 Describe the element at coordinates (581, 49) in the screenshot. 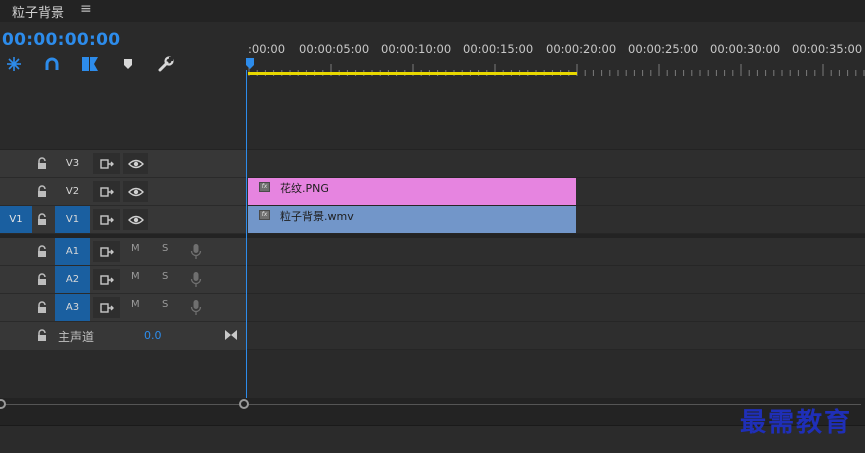

I see `ruler-label: 00:00:20:00` at that location.